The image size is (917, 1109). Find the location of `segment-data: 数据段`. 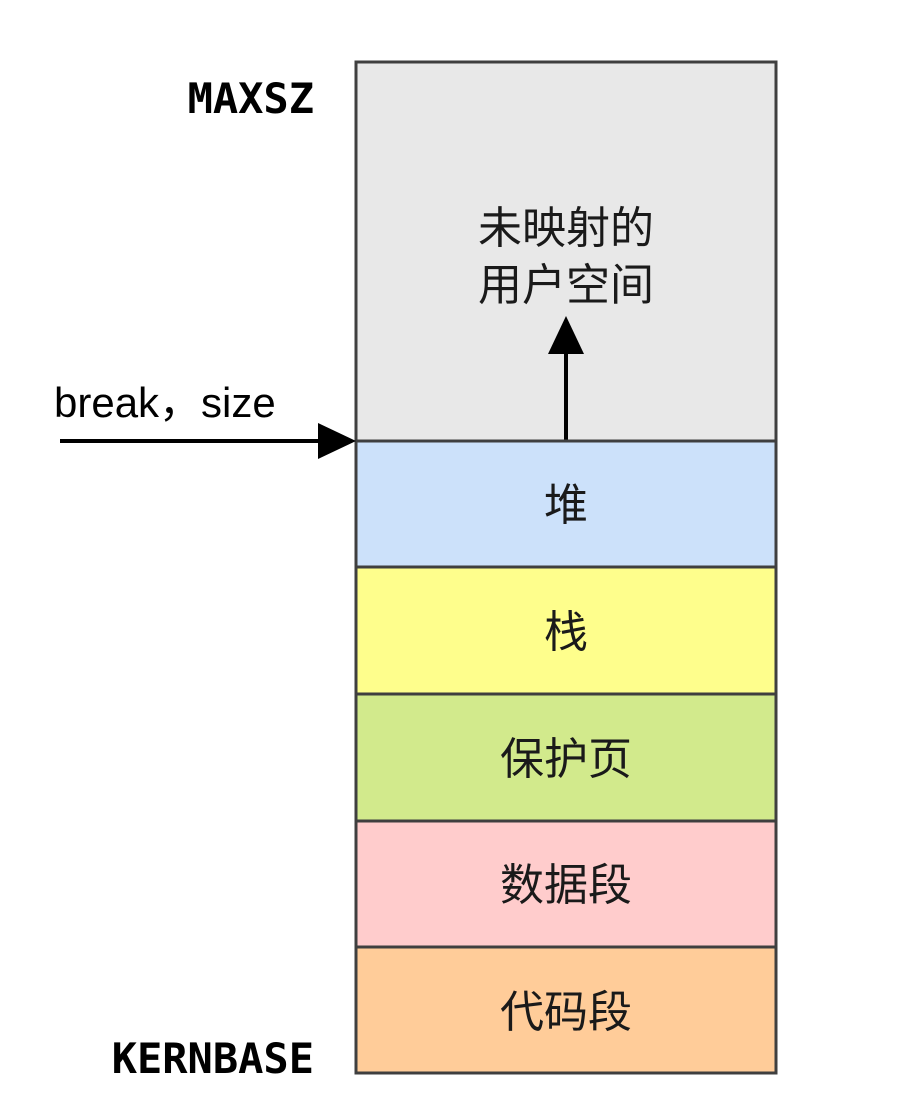

segment-data: 数据段 is located at coordinates (566, 884).